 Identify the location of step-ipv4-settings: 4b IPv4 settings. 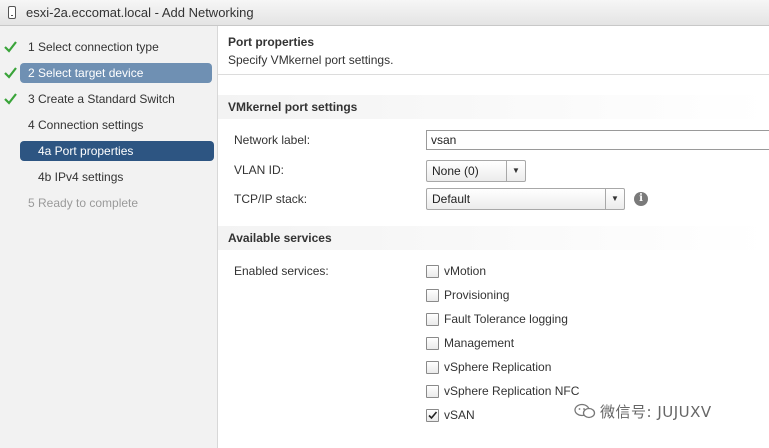
(125, 177).